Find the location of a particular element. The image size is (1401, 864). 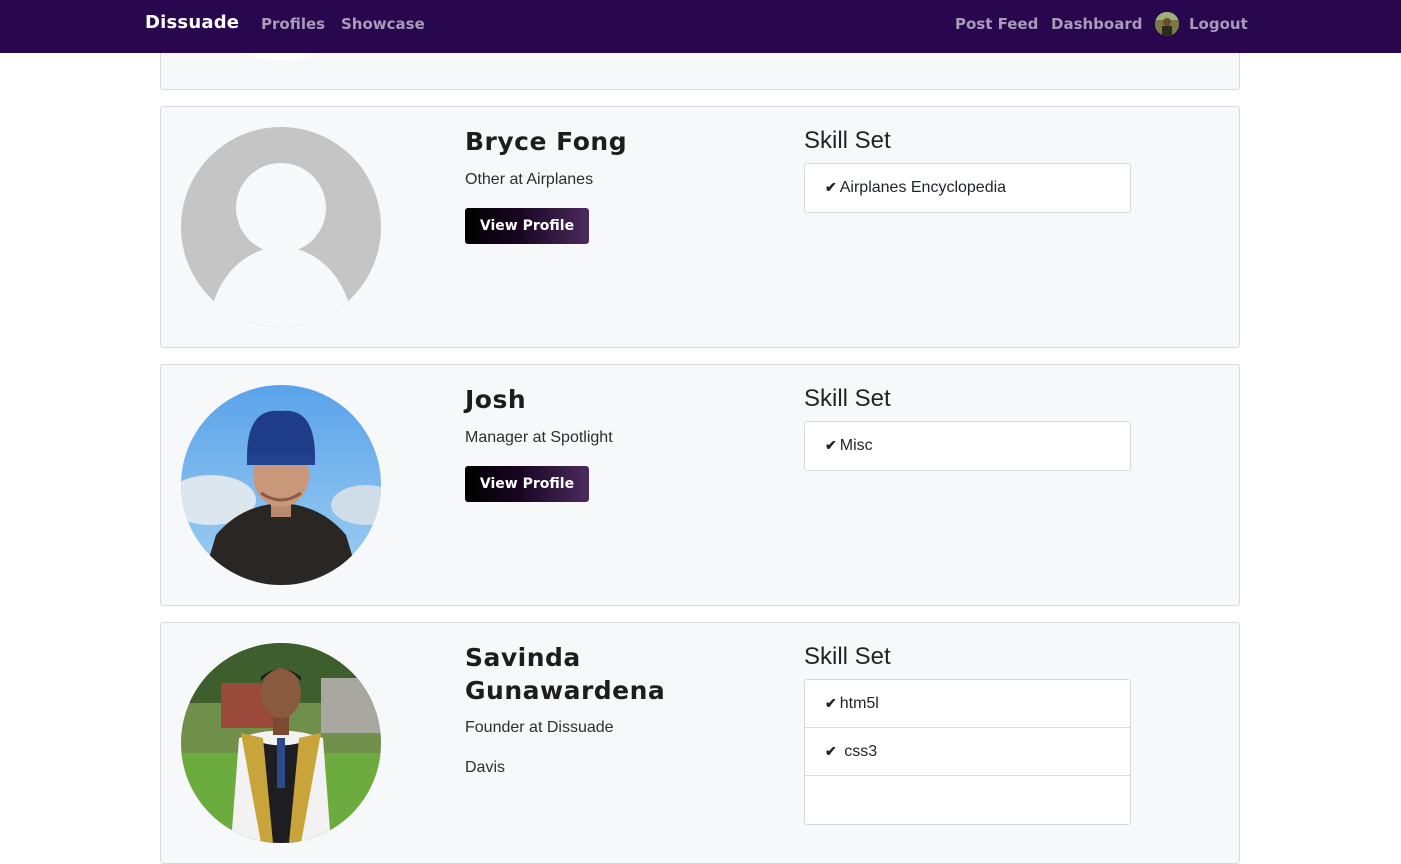

skill-item is located at coordinates (967, 800).